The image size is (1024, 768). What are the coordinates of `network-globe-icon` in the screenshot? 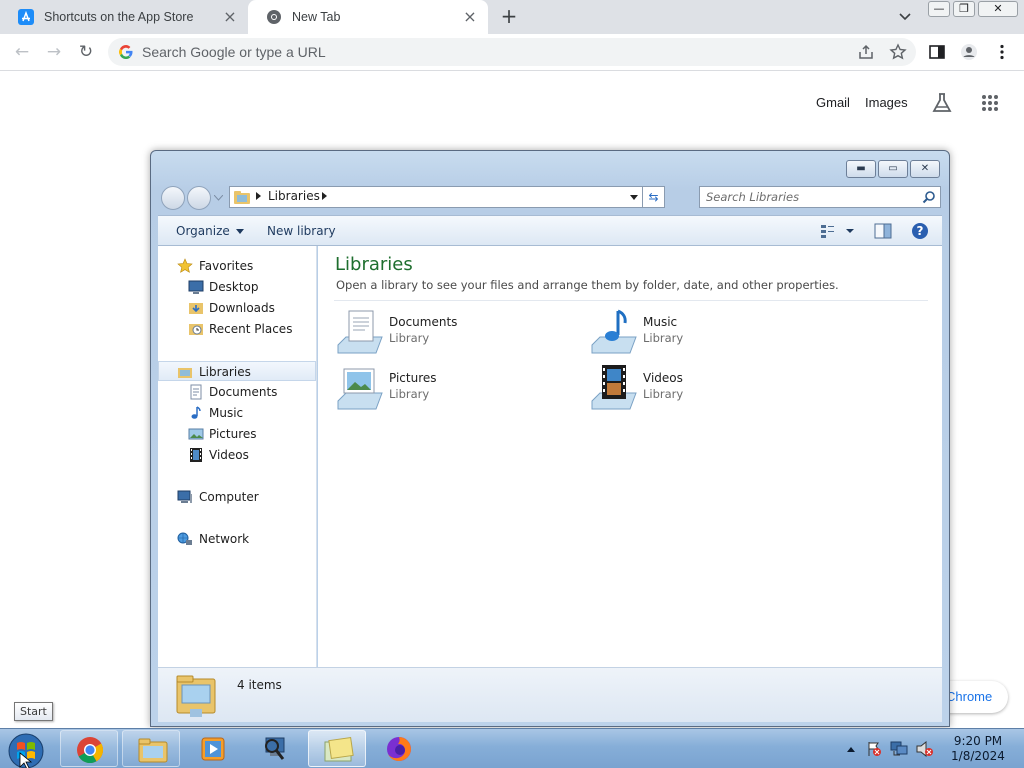 It's located at (184, 538).